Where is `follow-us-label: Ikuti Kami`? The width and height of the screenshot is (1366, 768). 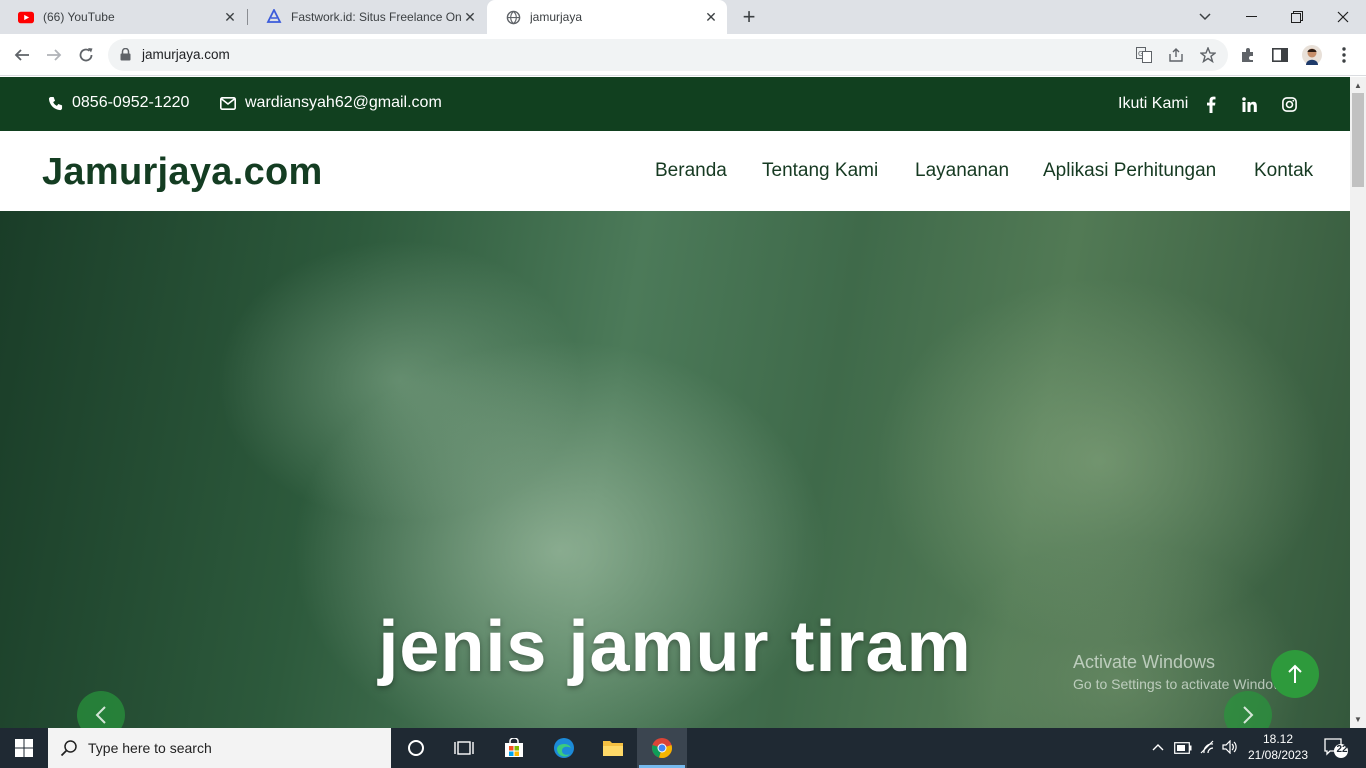 follow-us-label: Ikuti Kami is located at coordinates (1153, 103).